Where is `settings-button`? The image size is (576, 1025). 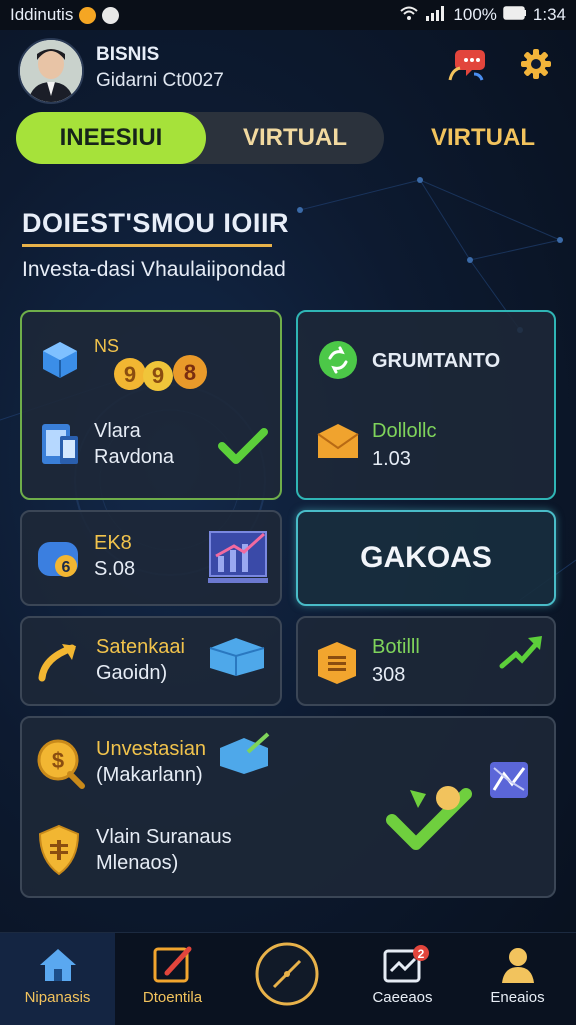 settings-button is located at coordinates (536, 66).